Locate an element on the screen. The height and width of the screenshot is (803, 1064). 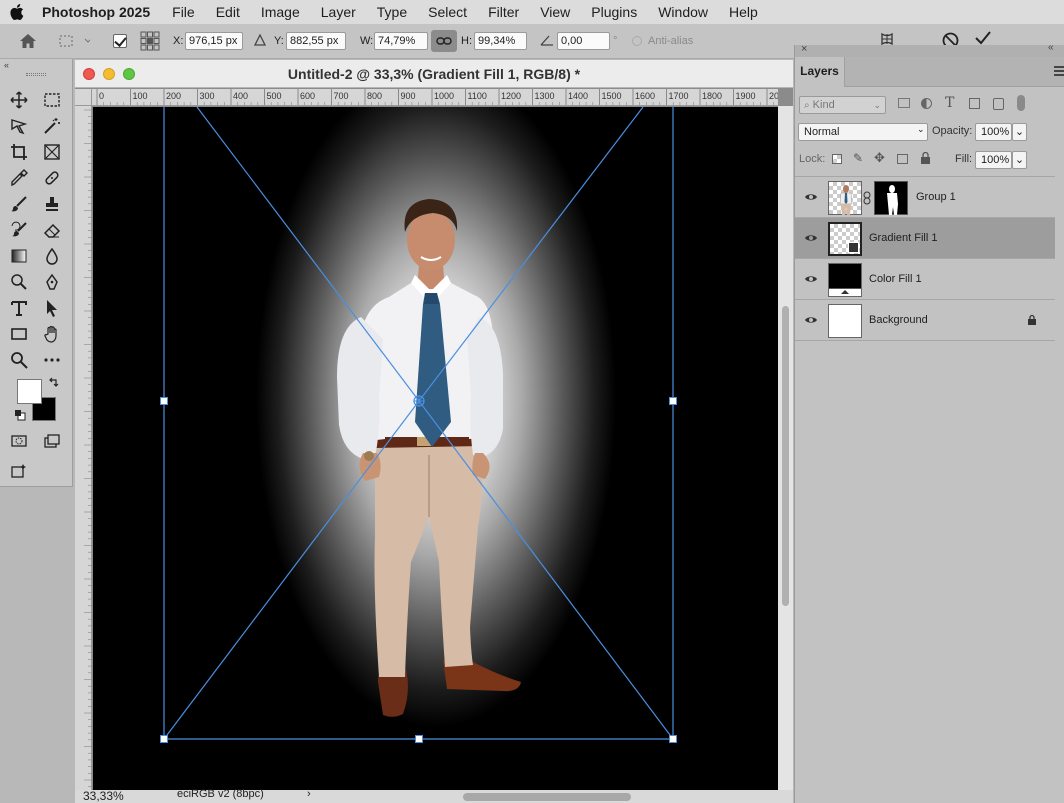
opacity-field: 100% is located at coordinates (993, 132).